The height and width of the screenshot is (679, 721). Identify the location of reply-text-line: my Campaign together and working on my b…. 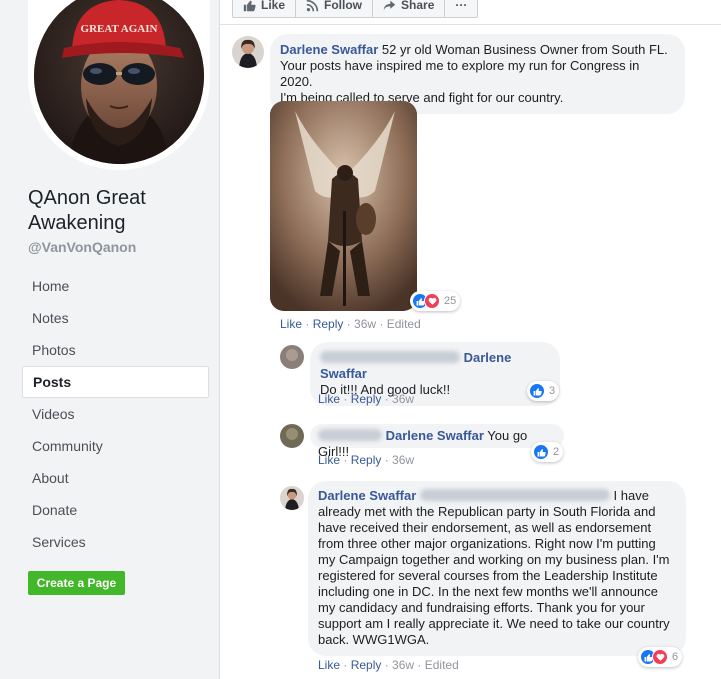
(494, 559).